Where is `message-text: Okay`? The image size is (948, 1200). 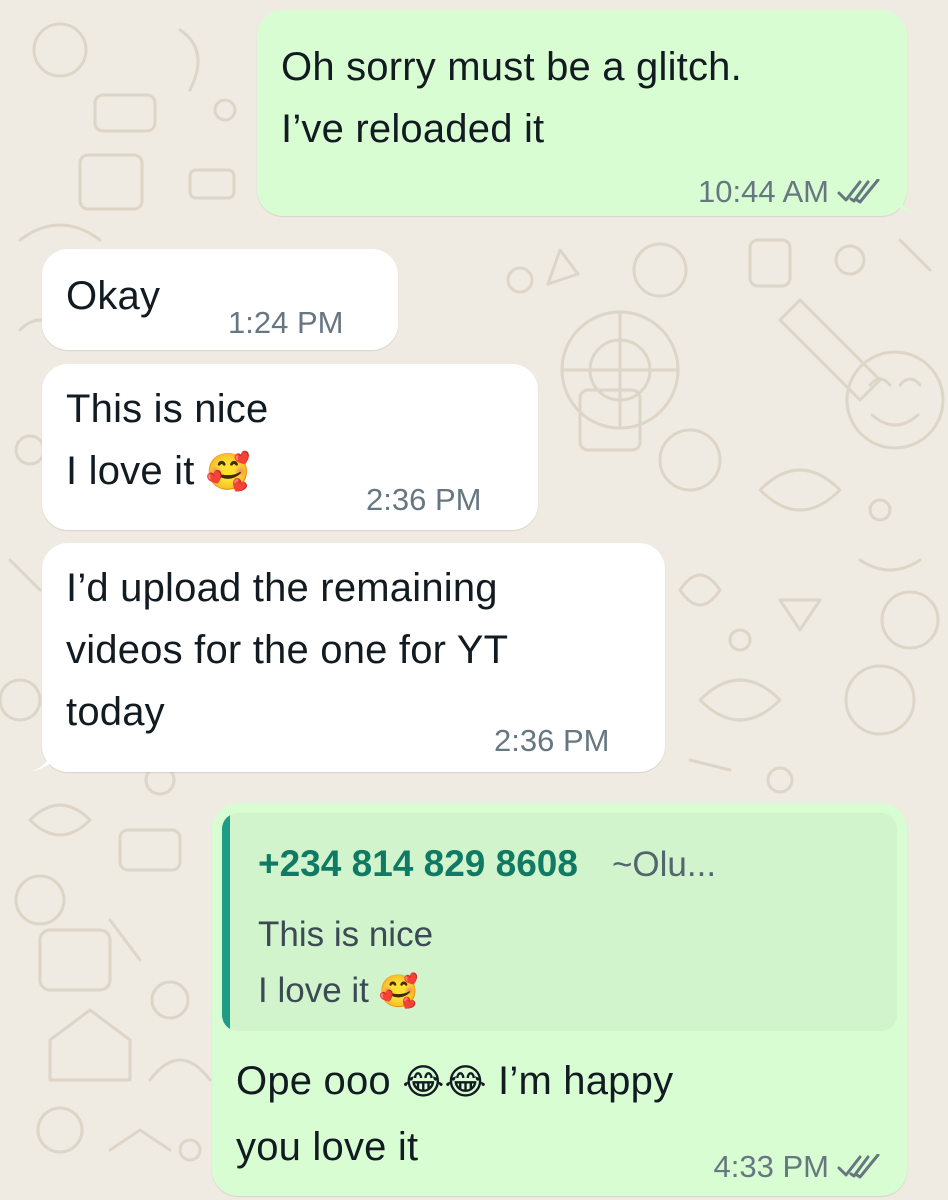
message-text: Okay is located at coordinates (113, 296).